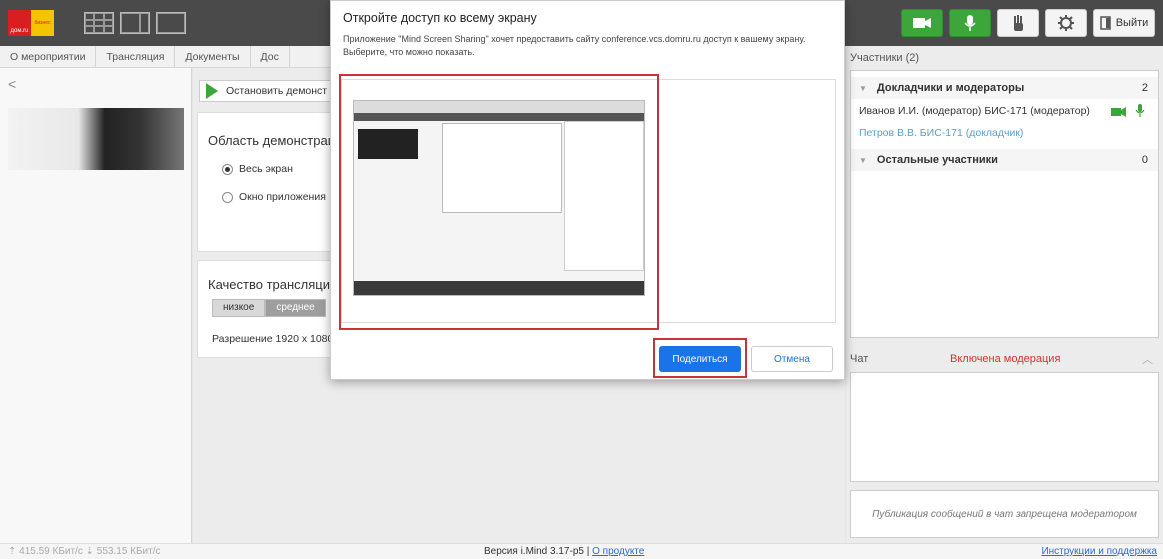  I want to click on participant-row: Петров В.В. БИС-171 (докладчик), so click(941, 133).